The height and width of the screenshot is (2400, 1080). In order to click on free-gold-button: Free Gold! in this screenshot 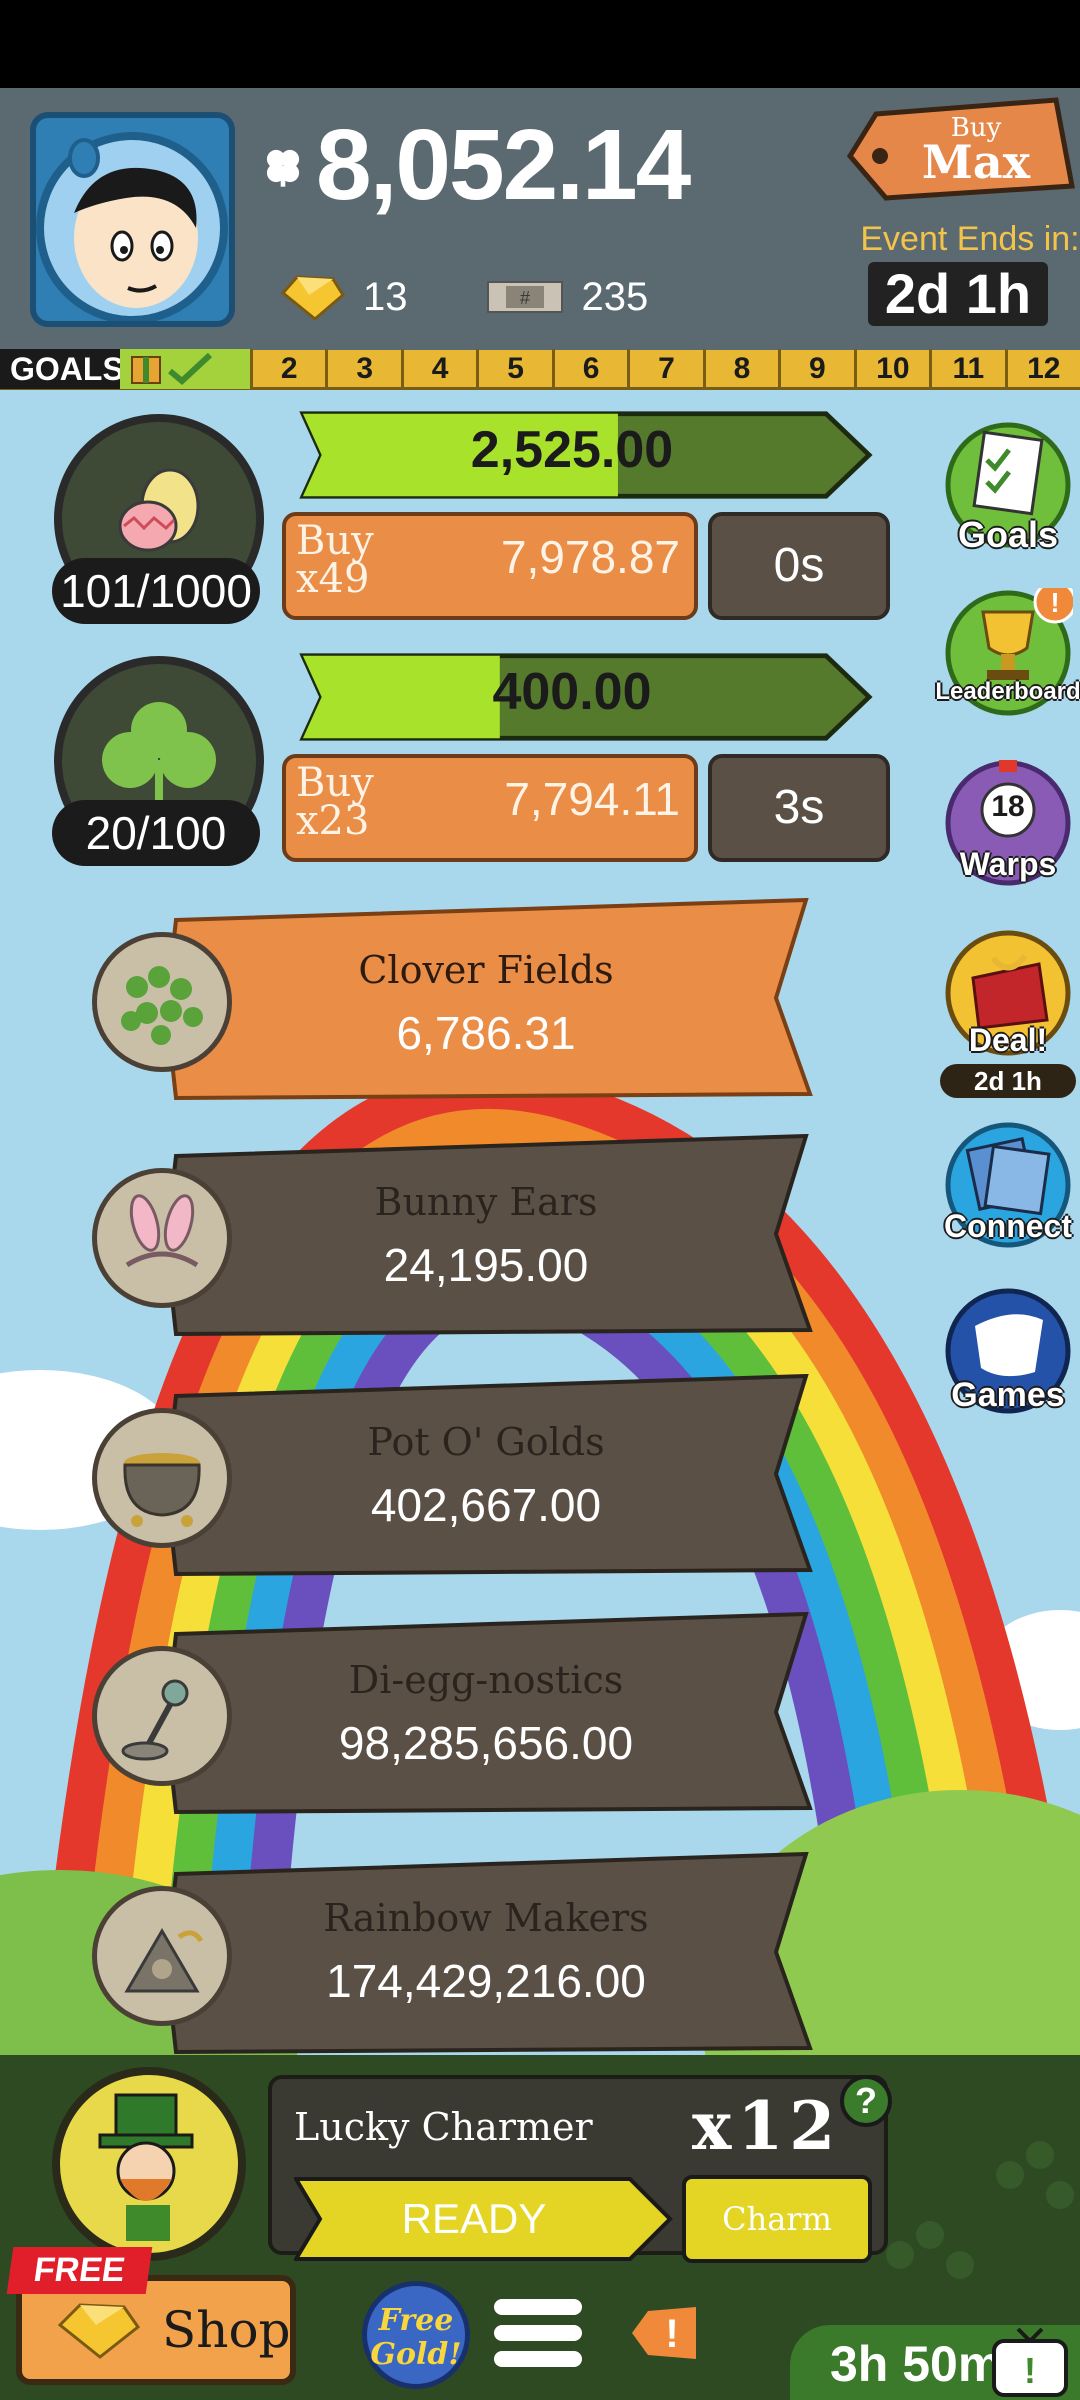, I will do `click(416, 2335)`.